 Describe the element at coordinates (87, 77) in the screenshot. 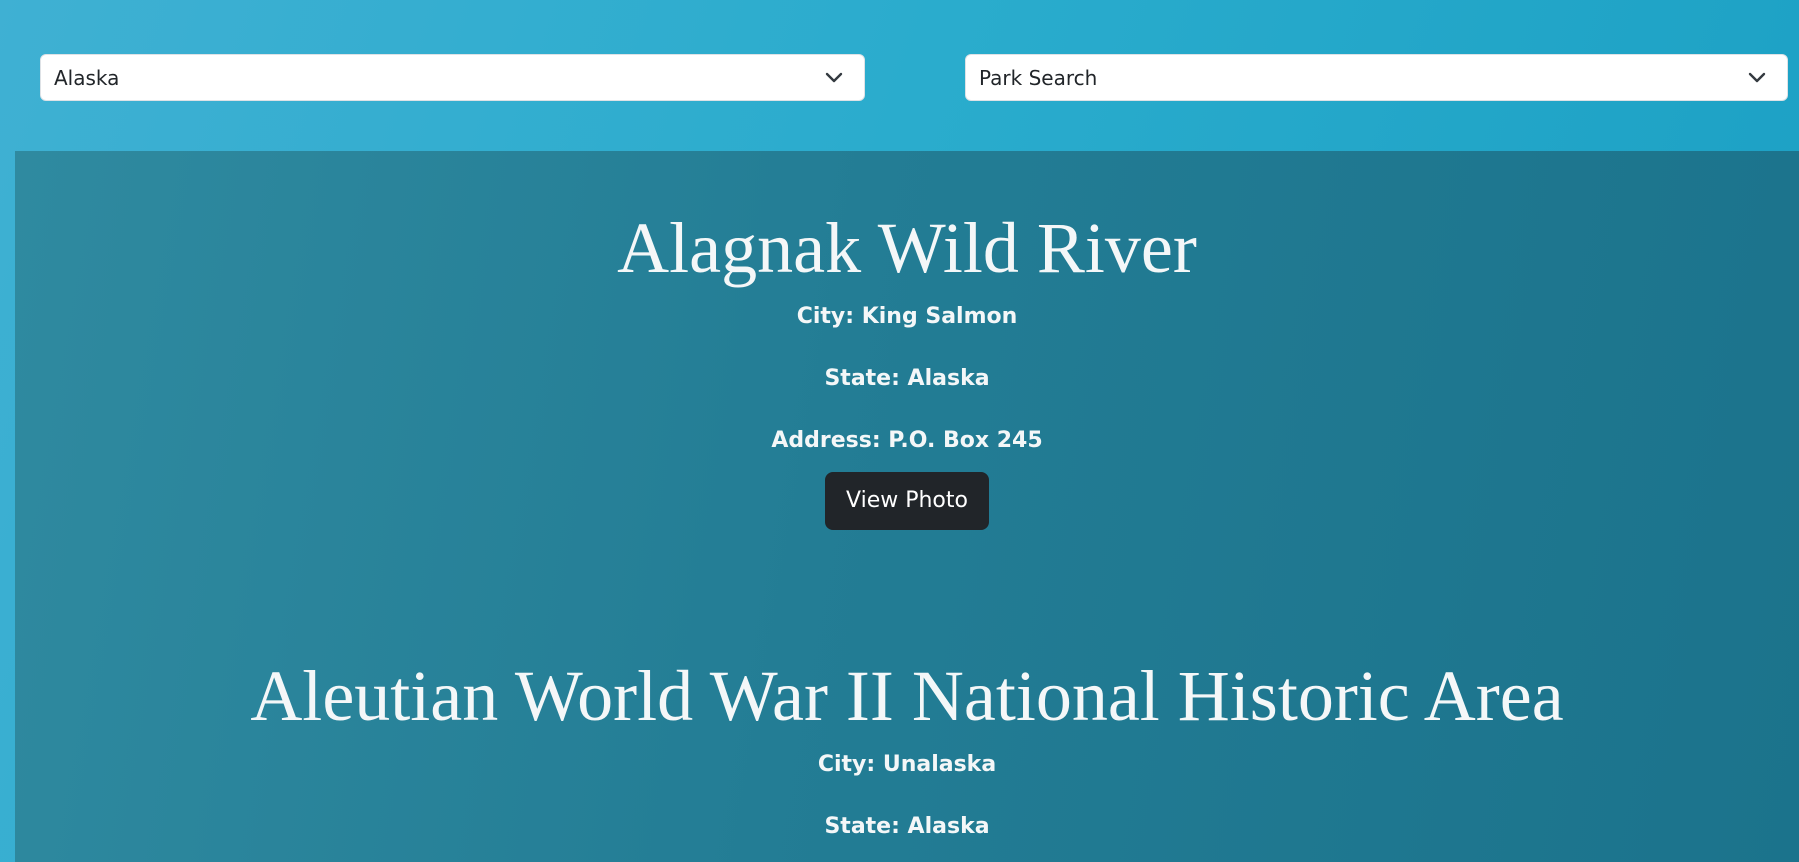

I see `state-select-value: Alaska` at that location.